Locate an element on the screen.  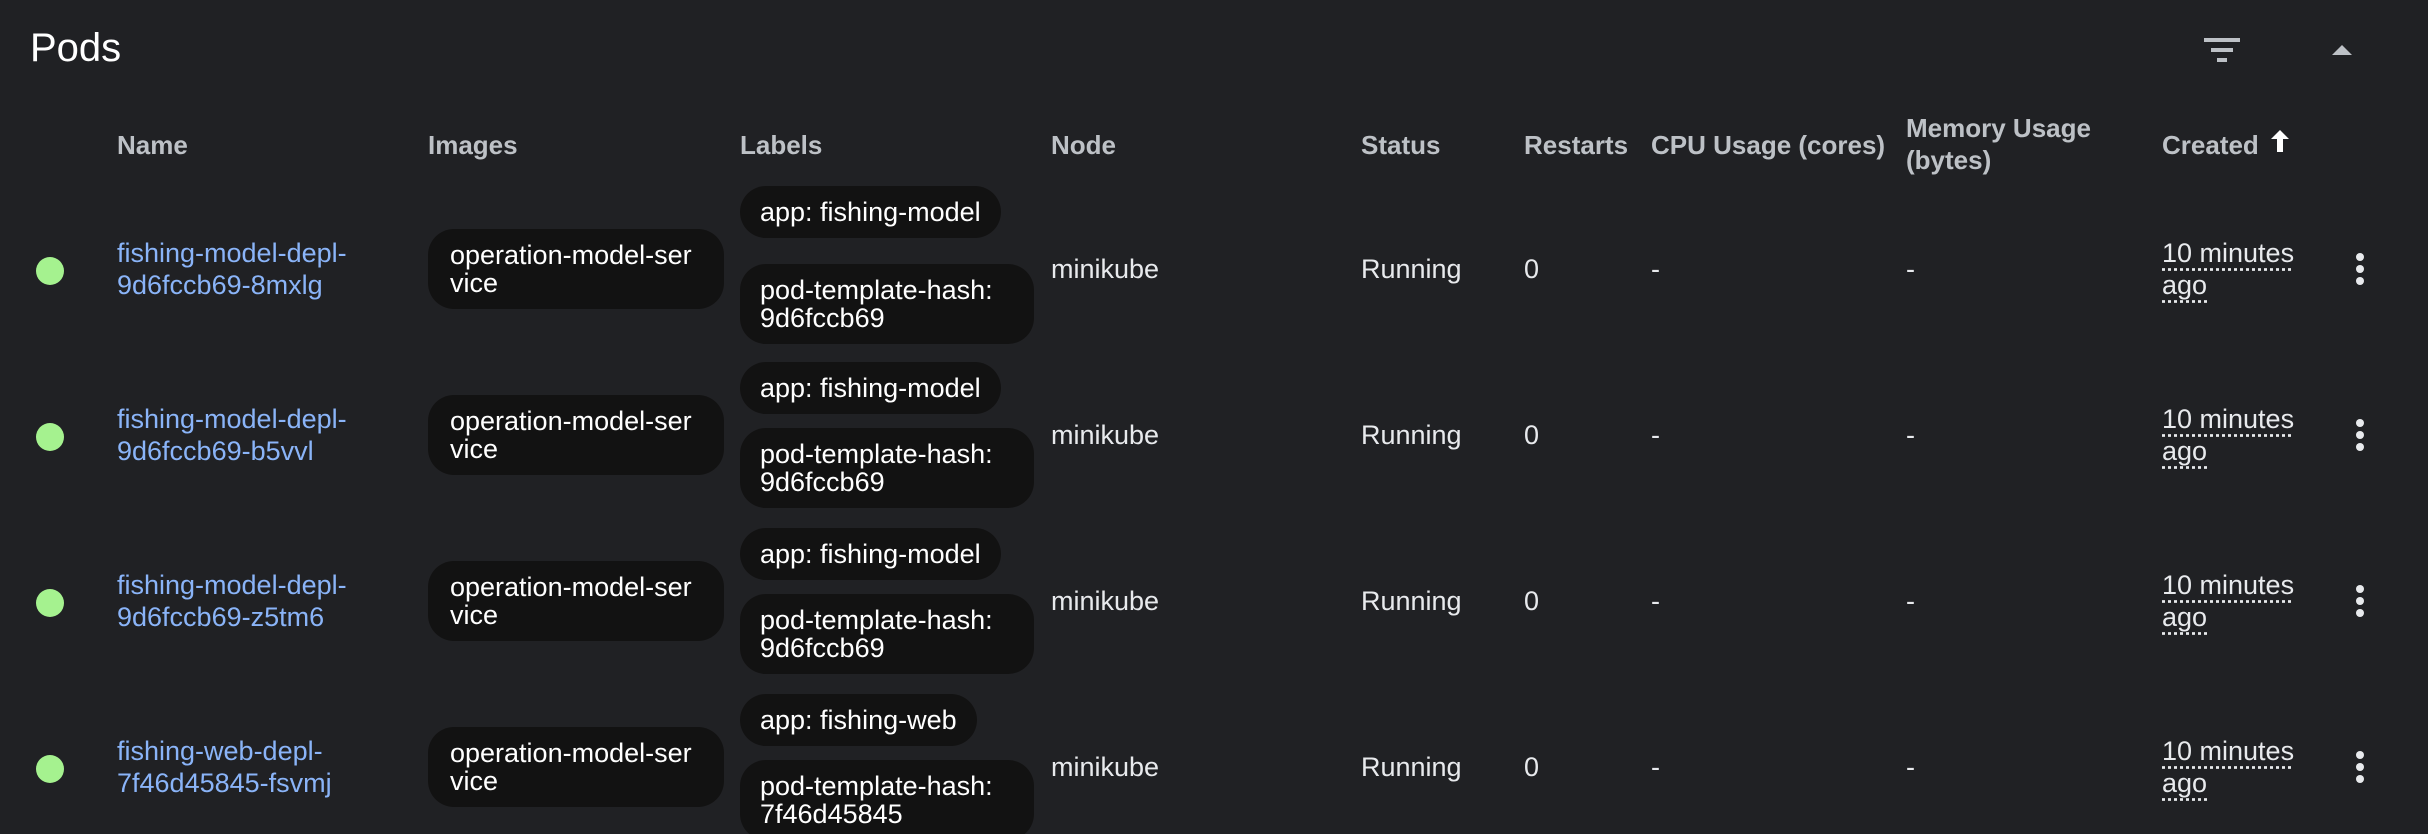
column-header-status: Status is located at coordinates (1400, 145).